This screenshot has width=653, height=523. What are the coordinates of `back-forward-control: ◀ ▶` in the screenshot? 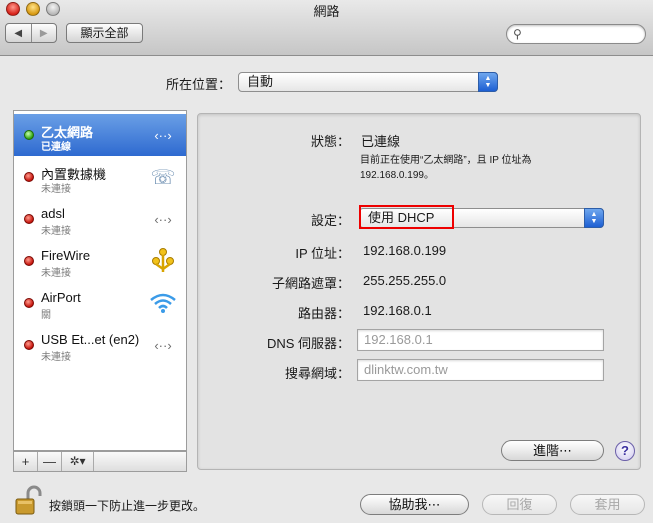 It's located at (31, 33).